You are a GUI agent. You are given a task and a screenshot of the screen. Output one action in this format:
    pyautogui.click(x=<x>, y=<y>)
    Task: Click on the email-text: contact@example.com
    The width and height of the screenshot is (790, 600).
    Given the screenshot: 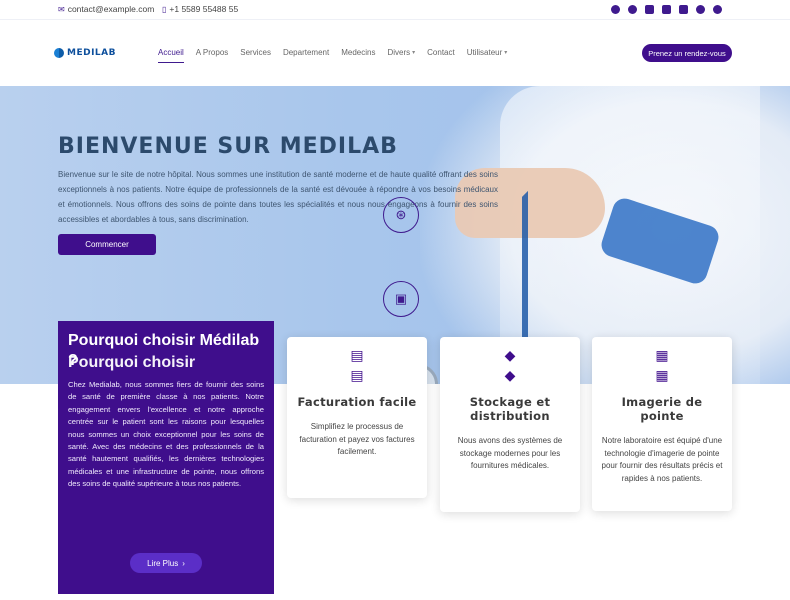 What is the action you would take?
    pyautogui.click(x=111, y=9)
    